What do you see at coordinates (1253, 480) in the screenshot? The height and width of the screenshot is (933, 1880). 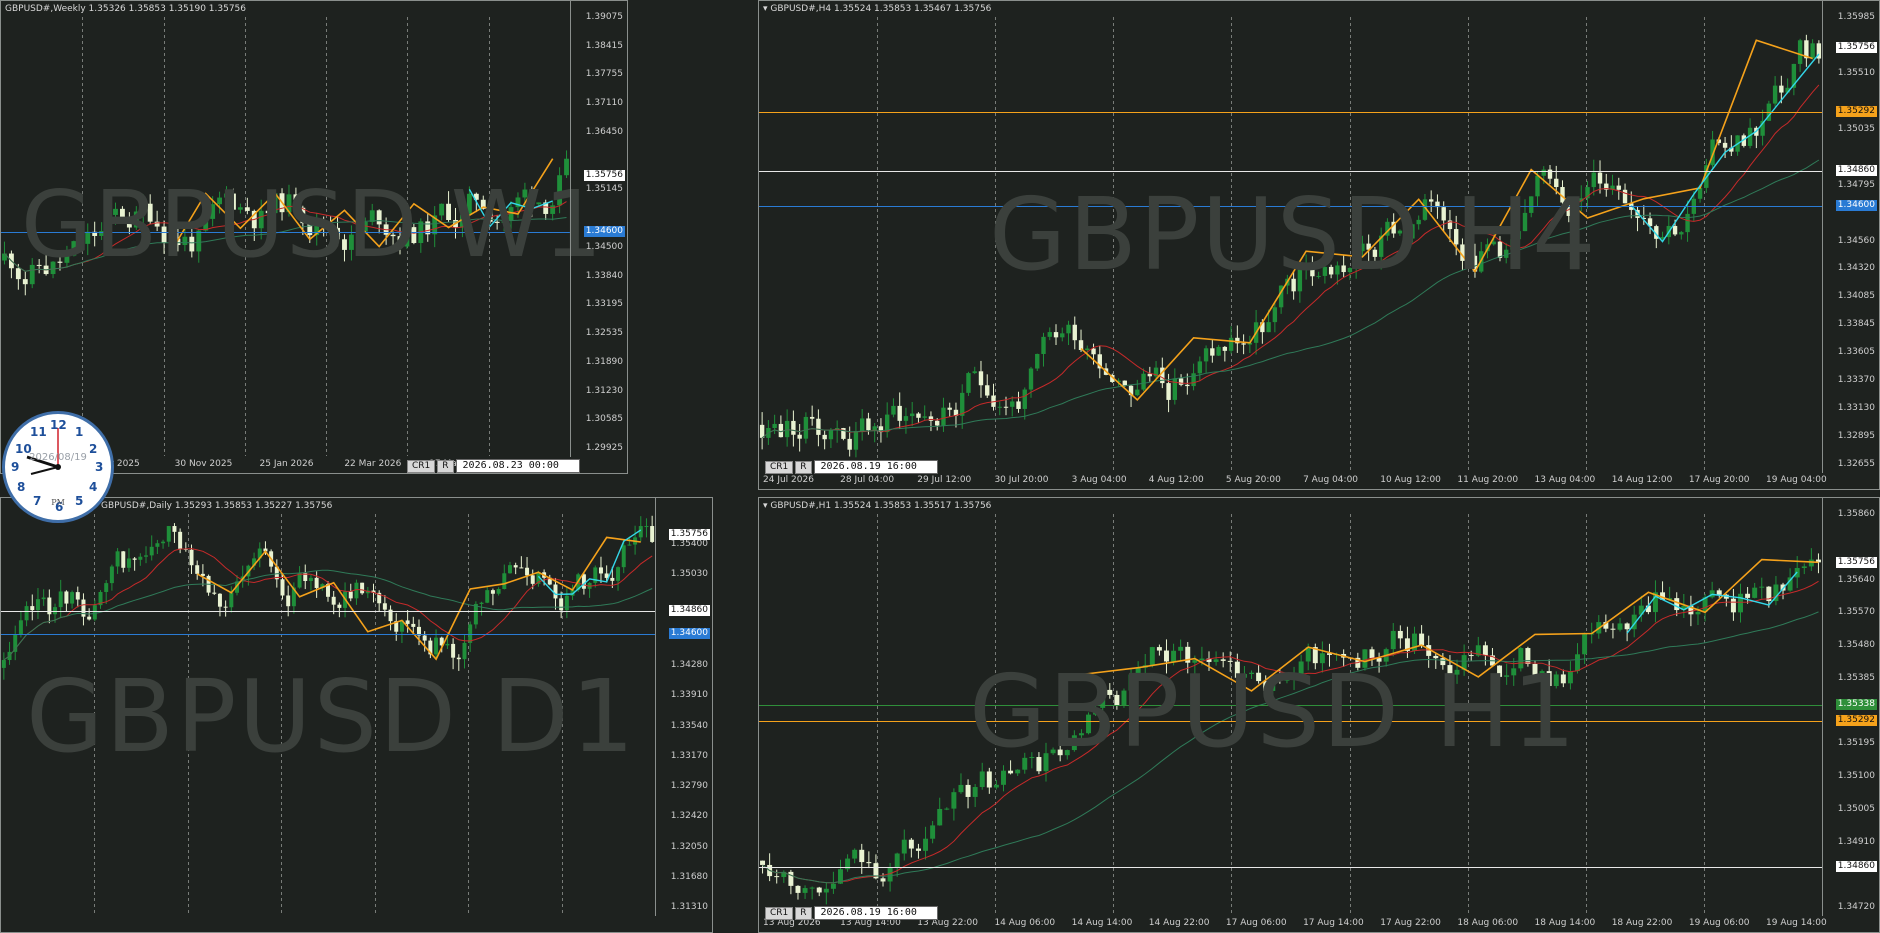 I see `time-label: 5 Aug 20:00` at bounding box center [1253, 480].